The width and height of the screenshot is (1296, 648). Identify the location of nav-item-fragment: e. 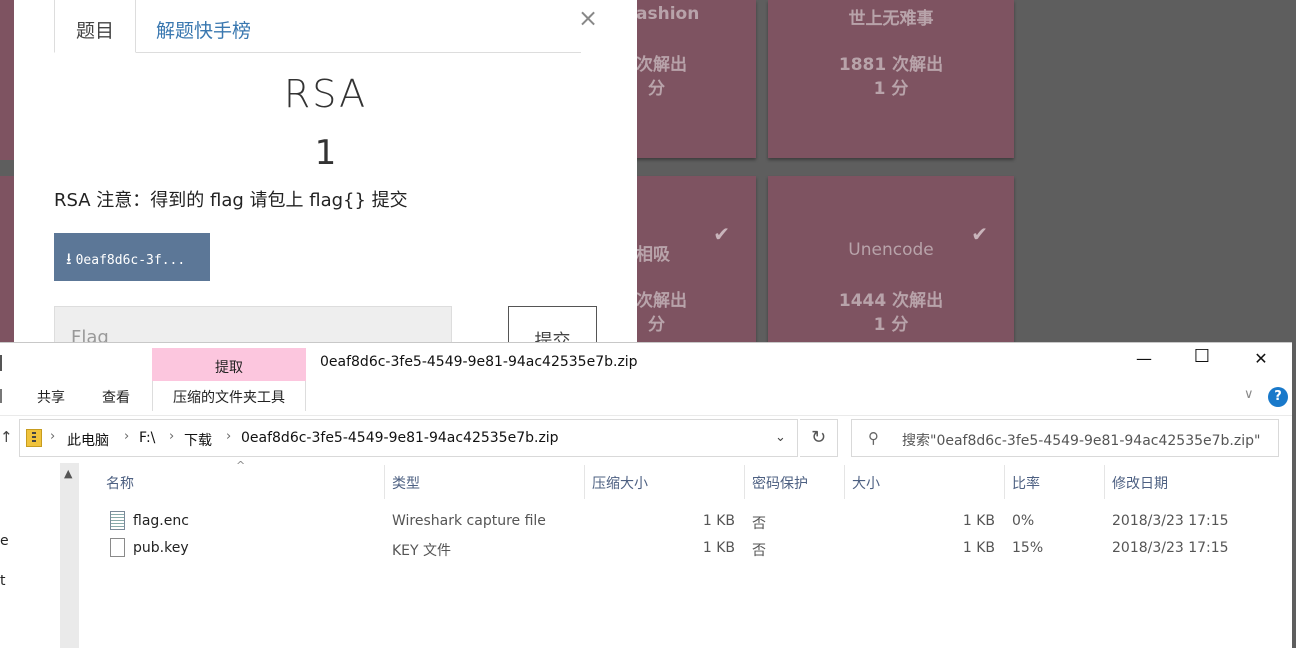
(4, 541).